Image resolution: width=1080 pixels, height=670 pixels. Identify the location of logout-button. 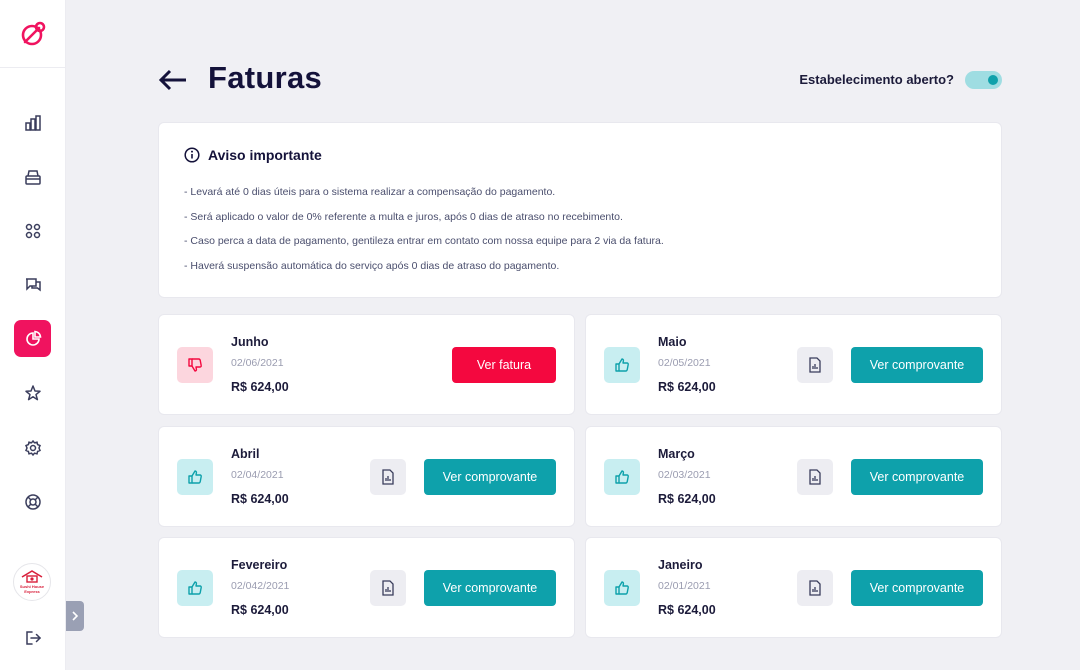
(32, 637).